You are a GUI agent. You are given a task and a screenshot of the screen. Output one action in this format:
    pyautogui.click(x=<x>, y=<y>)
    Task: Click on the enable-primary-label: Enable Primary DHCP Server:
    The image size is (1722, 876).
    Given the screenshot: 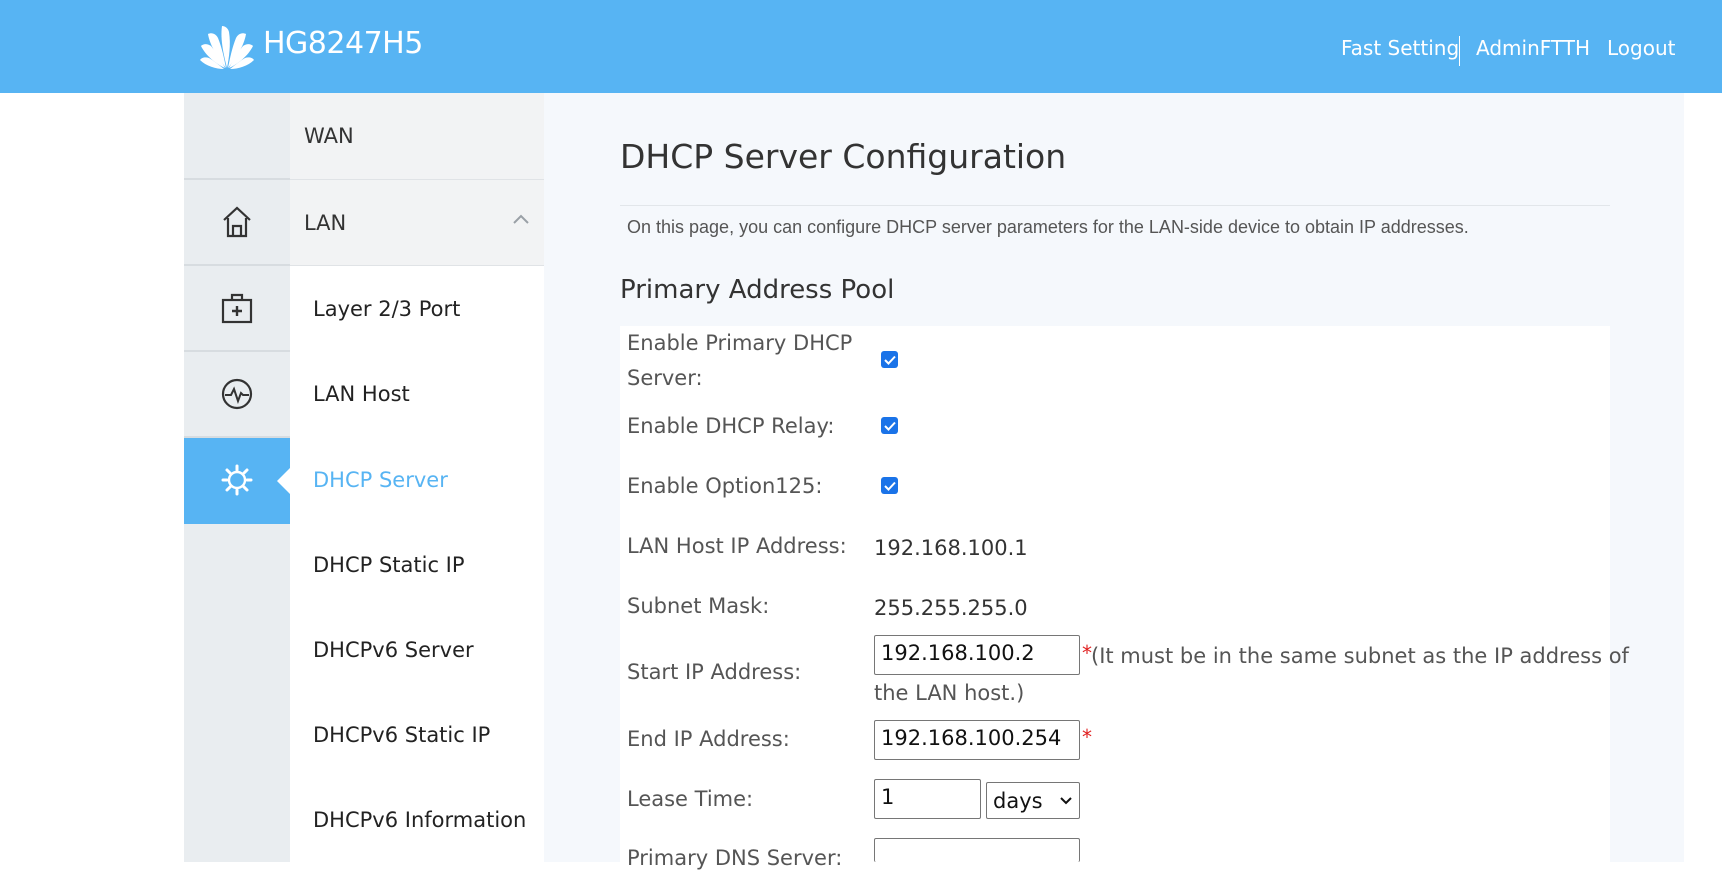 What is the action you would take?
    pyautogui.click(x=740, y=360)
    